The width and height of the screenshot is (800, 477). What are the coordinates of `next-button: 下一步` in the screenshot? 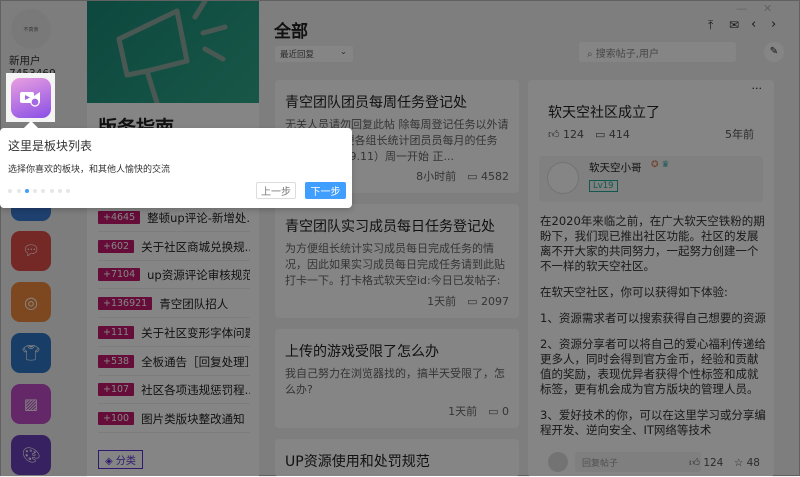 It's located at (325, 190).